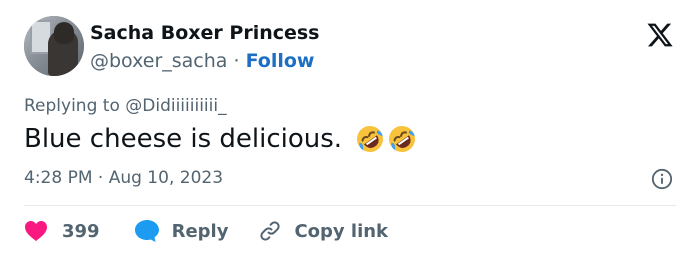 Image resolution: width=700 pixels, height=257 pixels. Describe the element at coordinates (72, 106) in the screenshot. I see `replying-prefix: Replying to` at that location.